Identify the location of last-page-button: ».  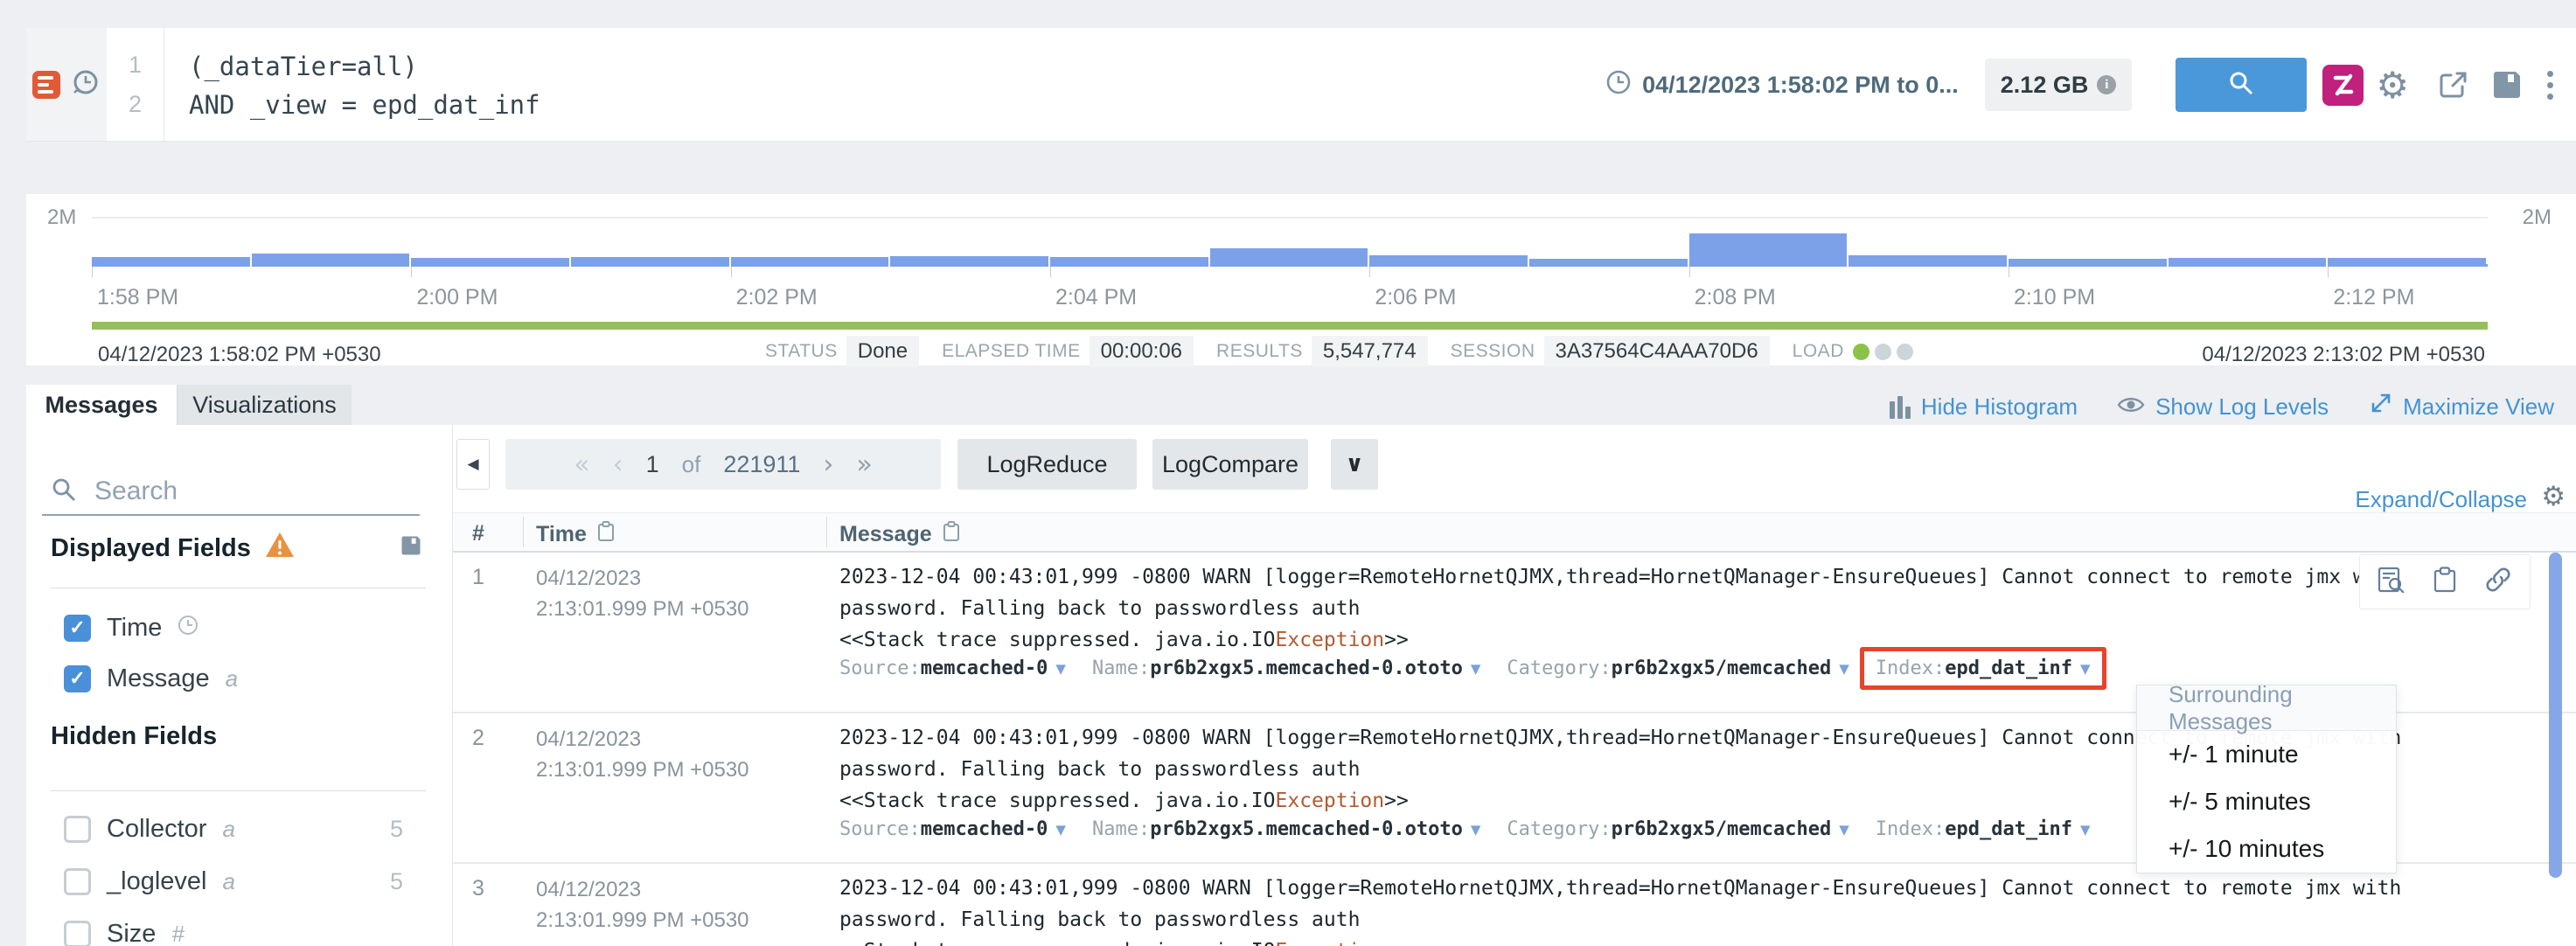
(864, 464).